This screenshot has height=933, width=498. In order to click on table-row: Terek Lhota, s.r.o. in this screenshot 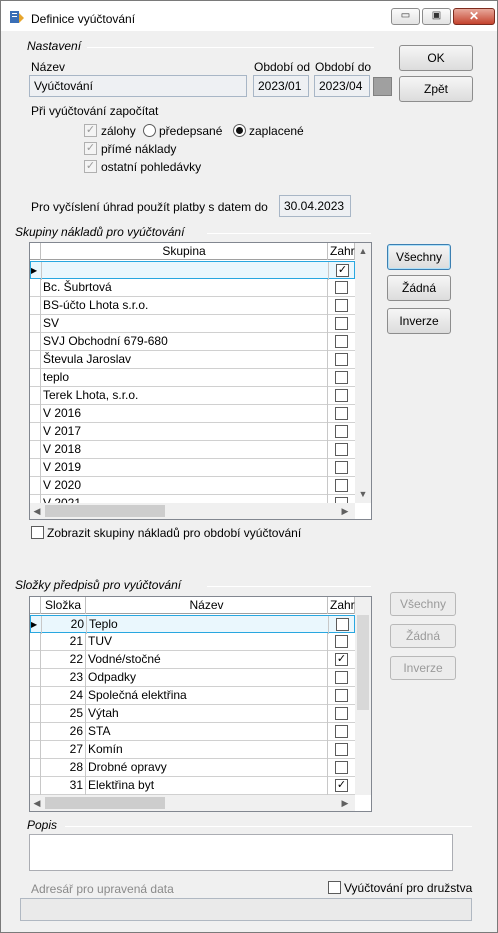, I will do `click(192, 396)`.